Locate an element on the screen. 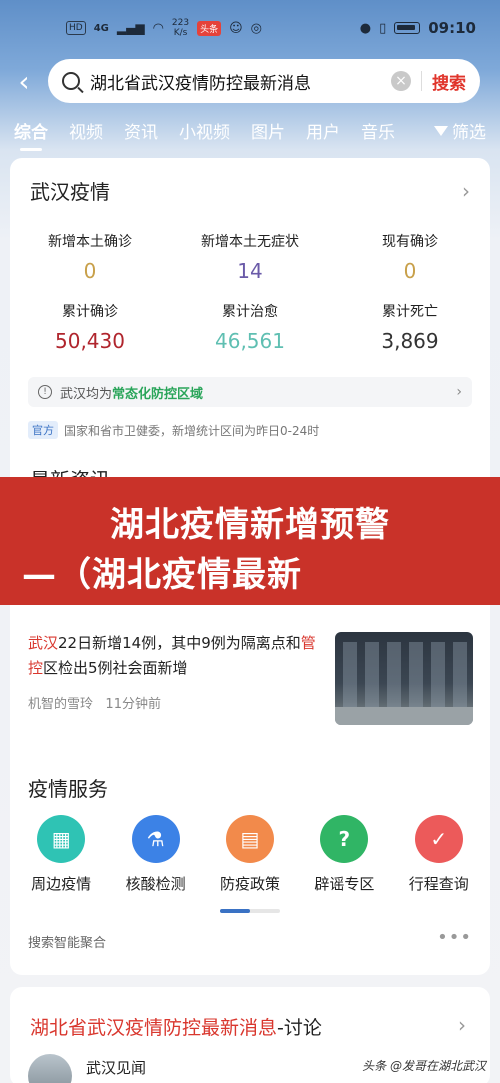 Image resolution: width=500 pixels, height=1083 pixels. back-arrow-icon: ‹ is located at coordinates (24, 81).